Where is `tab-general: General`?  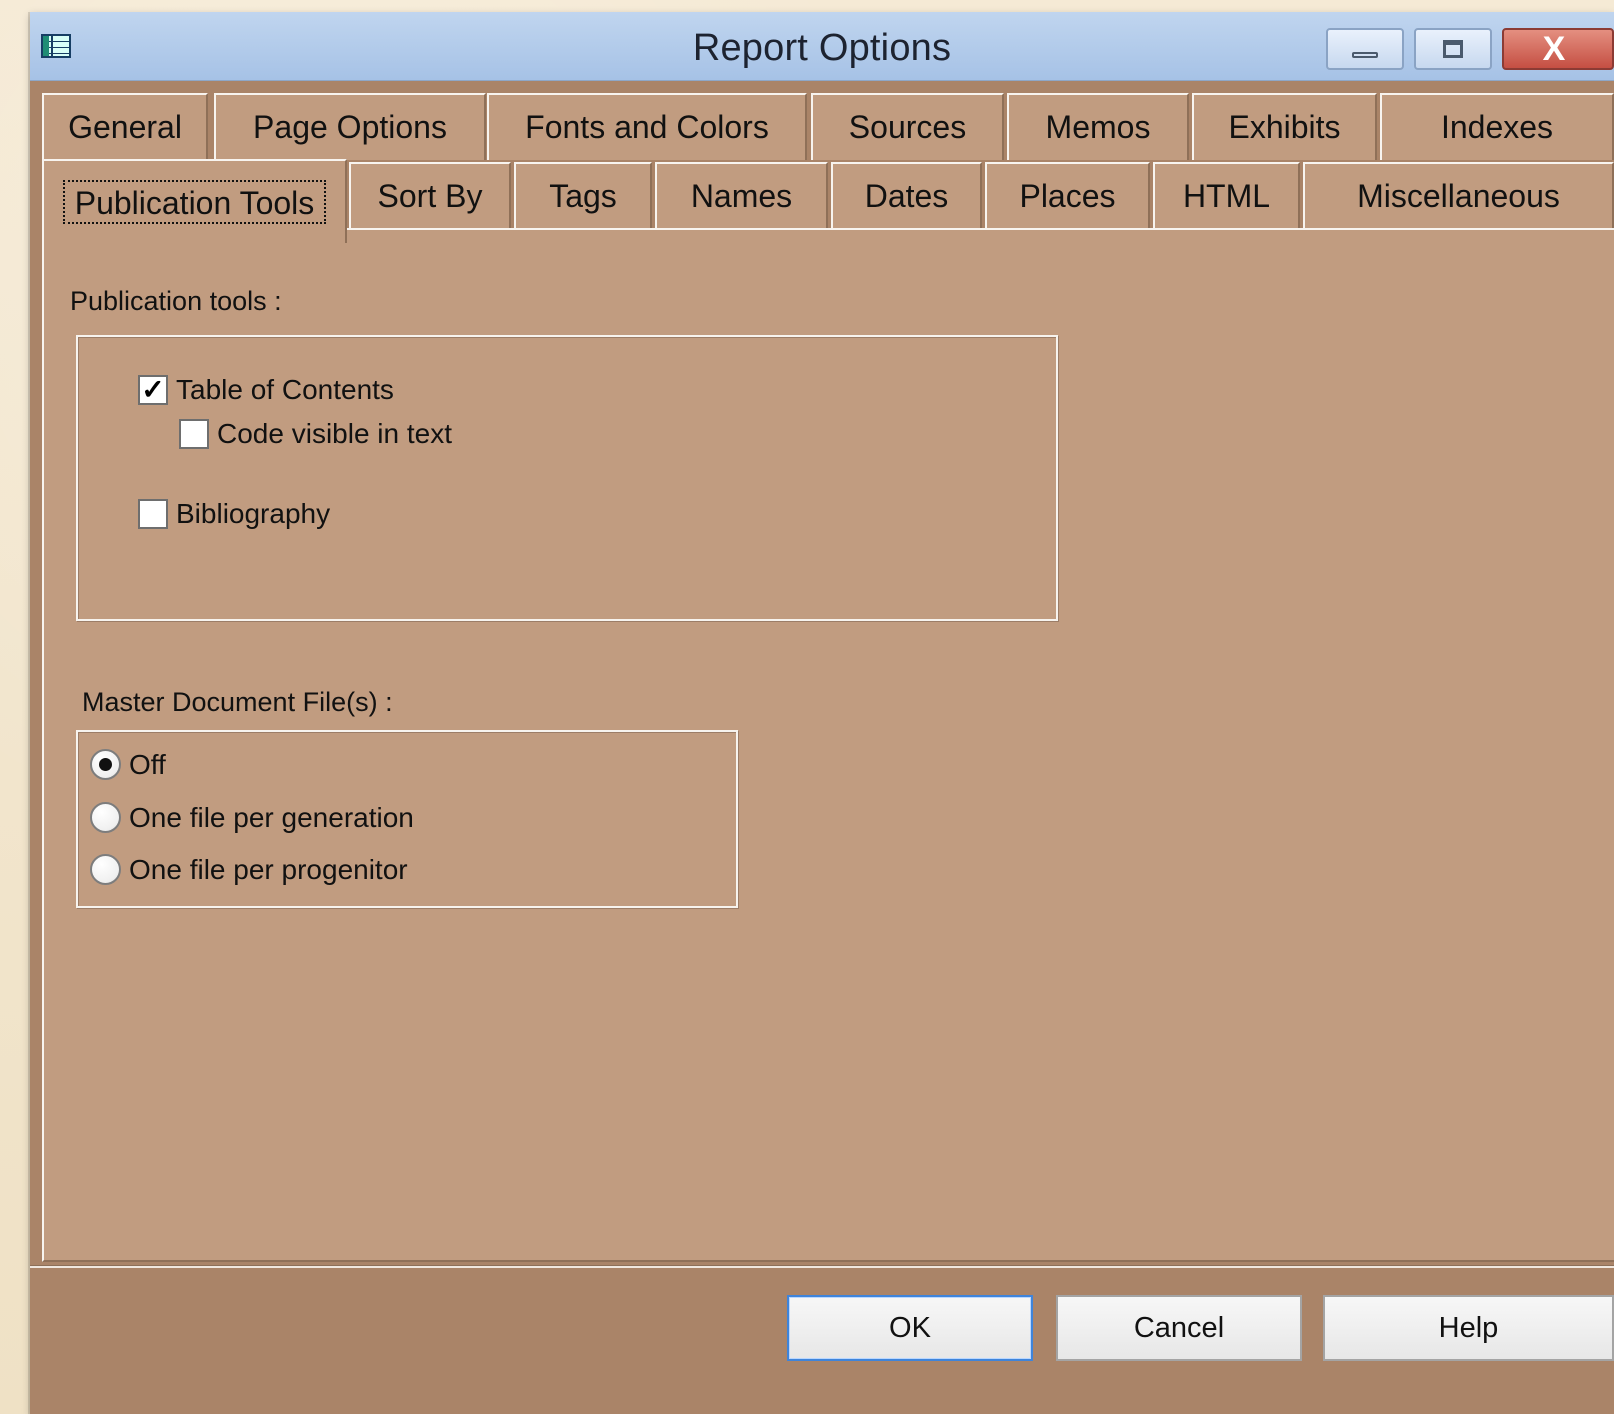 tab-general: General is located at coordinates (125, 126).